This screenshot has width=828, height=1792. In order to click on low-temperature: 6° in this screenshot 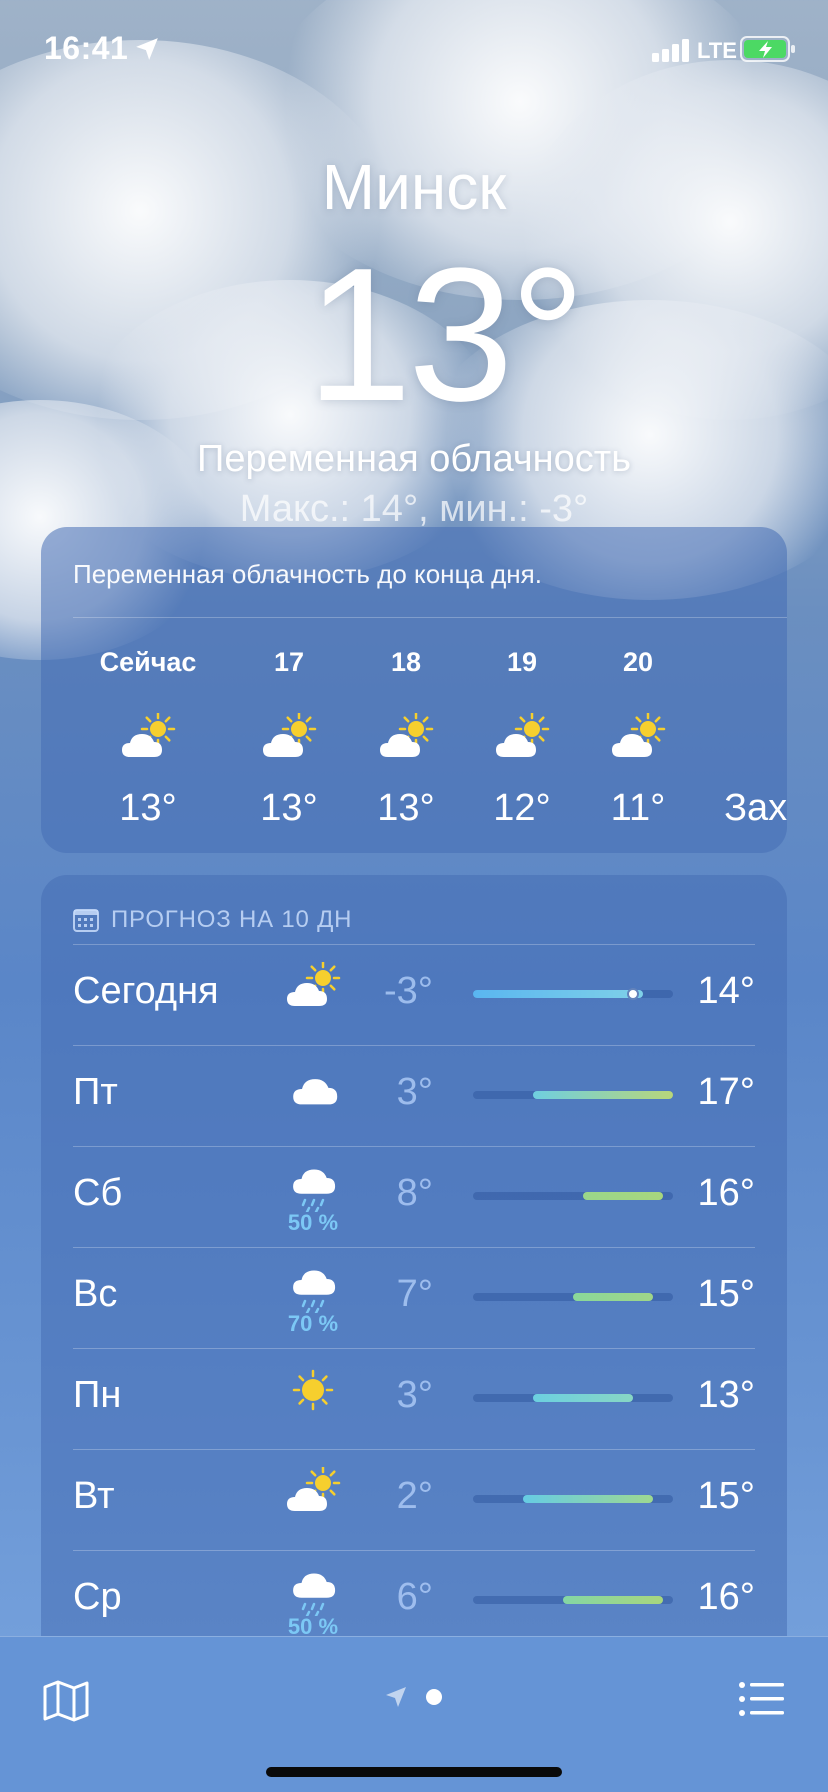, I will do `click(414, 1597)`.